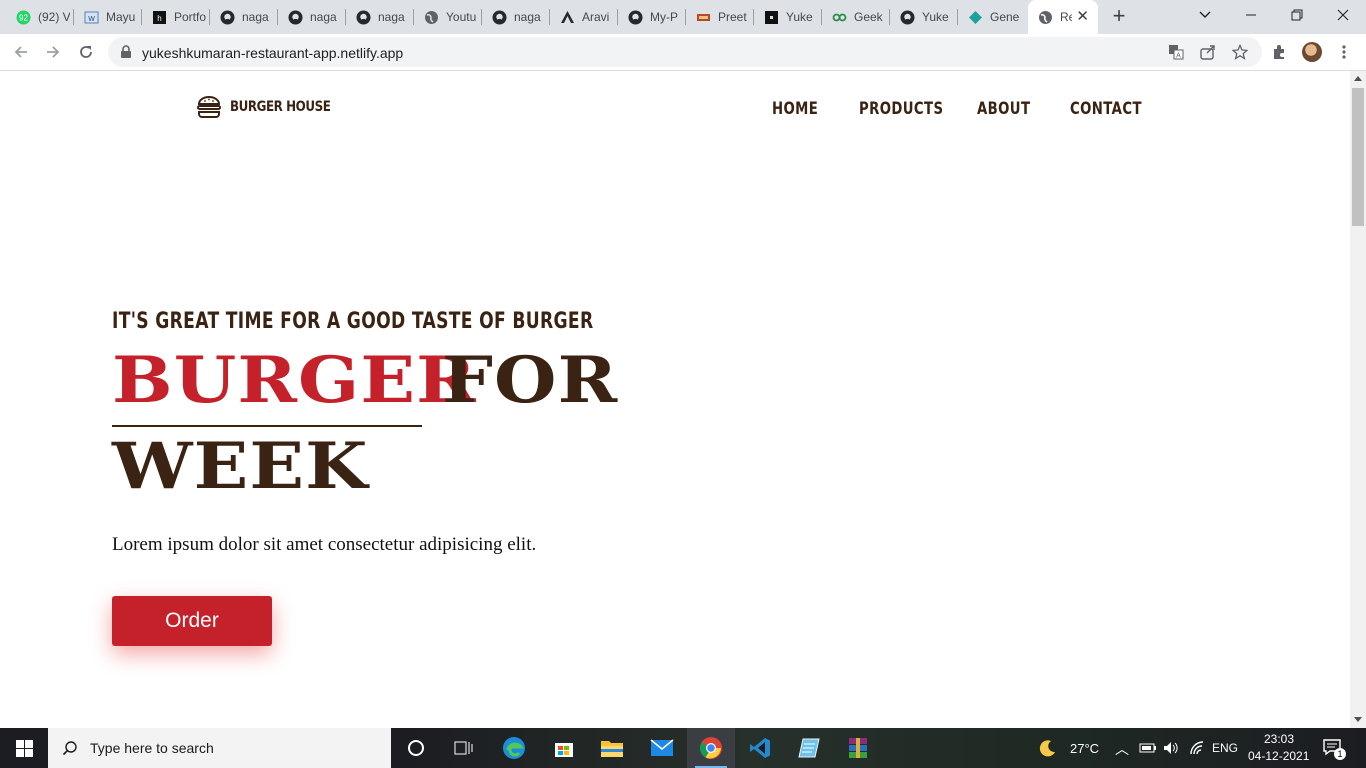  What do you see at coordinates (209, 107) in the screenshot?
I see `burger-icon` at bounding box center [209, 107].